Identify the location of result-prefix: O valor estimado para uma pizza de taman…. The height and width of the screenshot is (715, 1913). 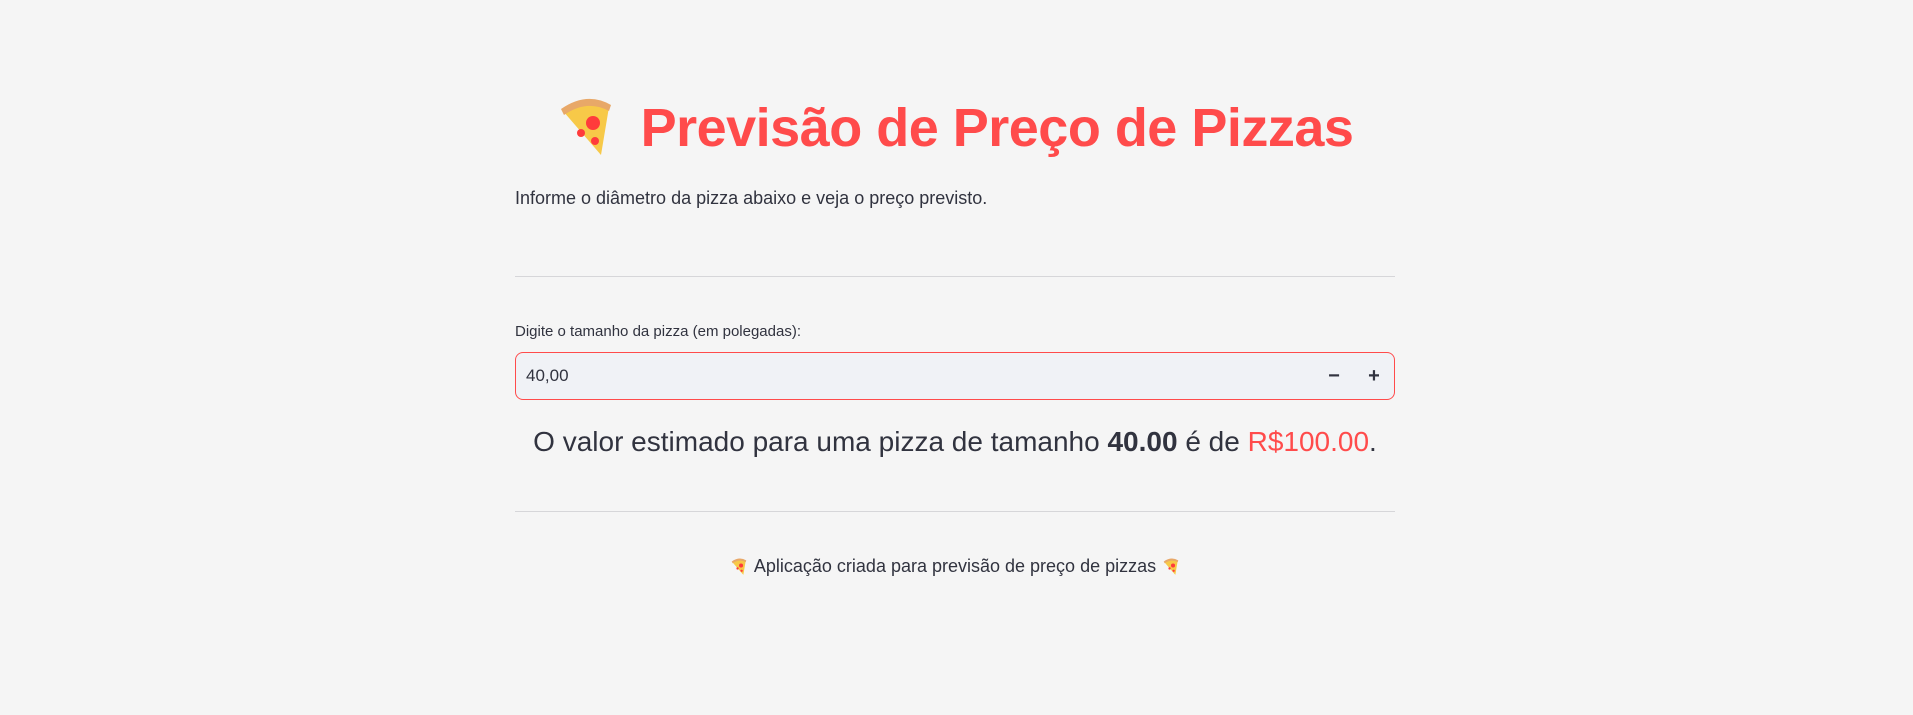
(816, 441).